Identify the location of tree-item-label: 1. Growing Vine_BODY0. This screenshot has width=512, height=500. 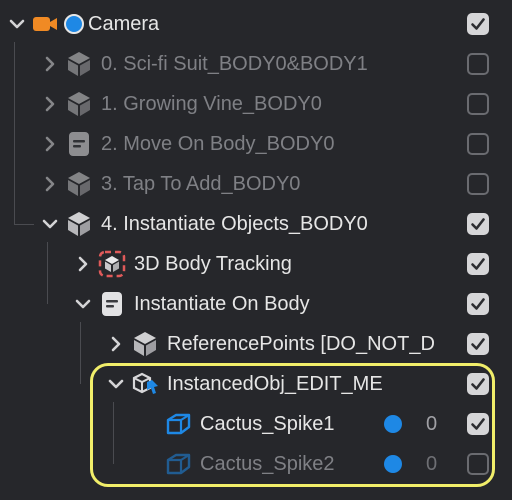
(211, 104).